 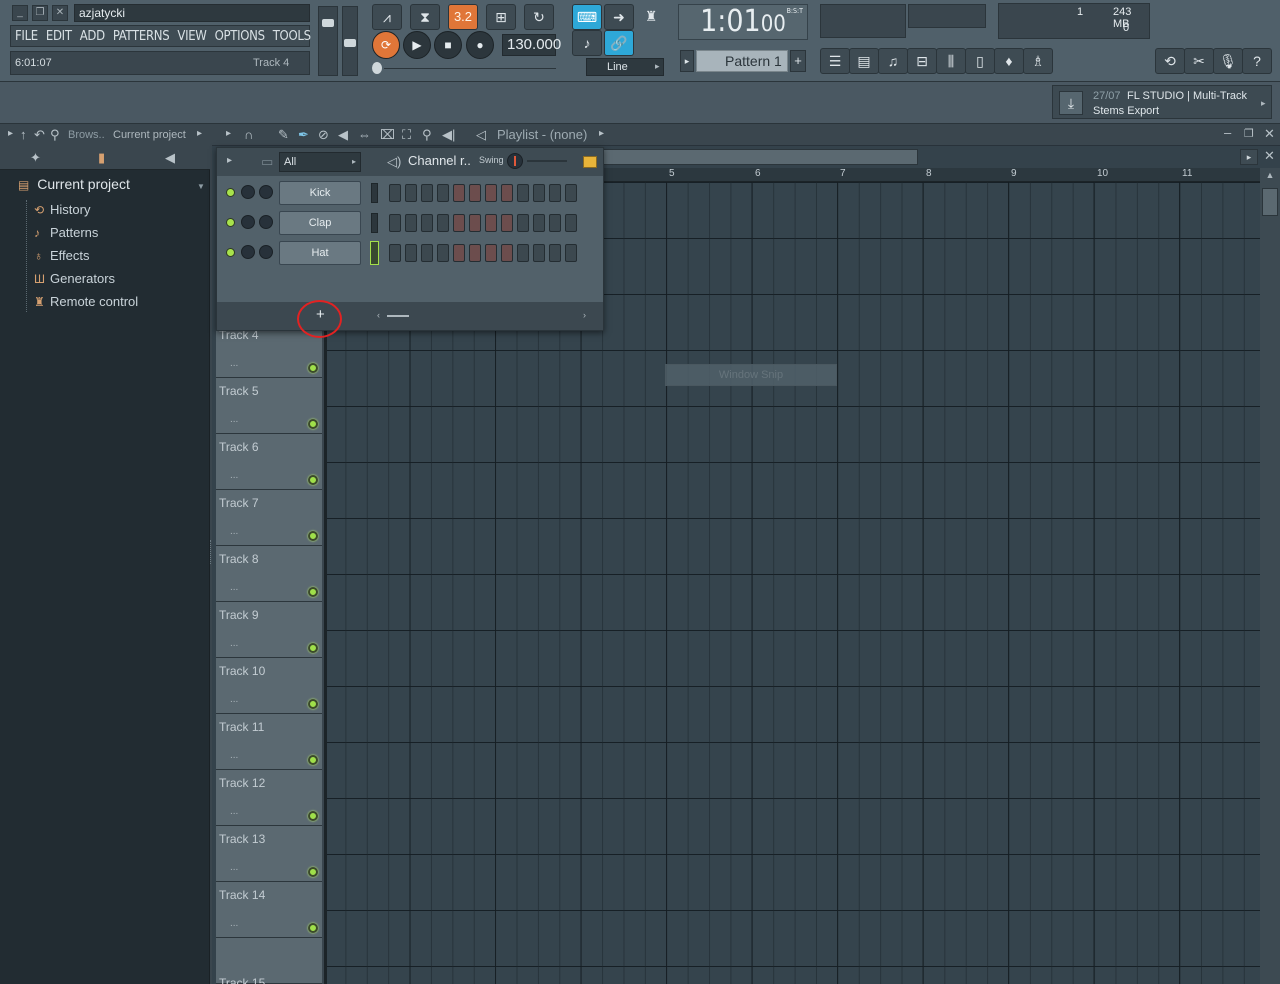 What do you see at coordinates (893, 61) in the screenshot?
I see `piano-roll-window-icon: ♫` at bounding box center [893, 61].